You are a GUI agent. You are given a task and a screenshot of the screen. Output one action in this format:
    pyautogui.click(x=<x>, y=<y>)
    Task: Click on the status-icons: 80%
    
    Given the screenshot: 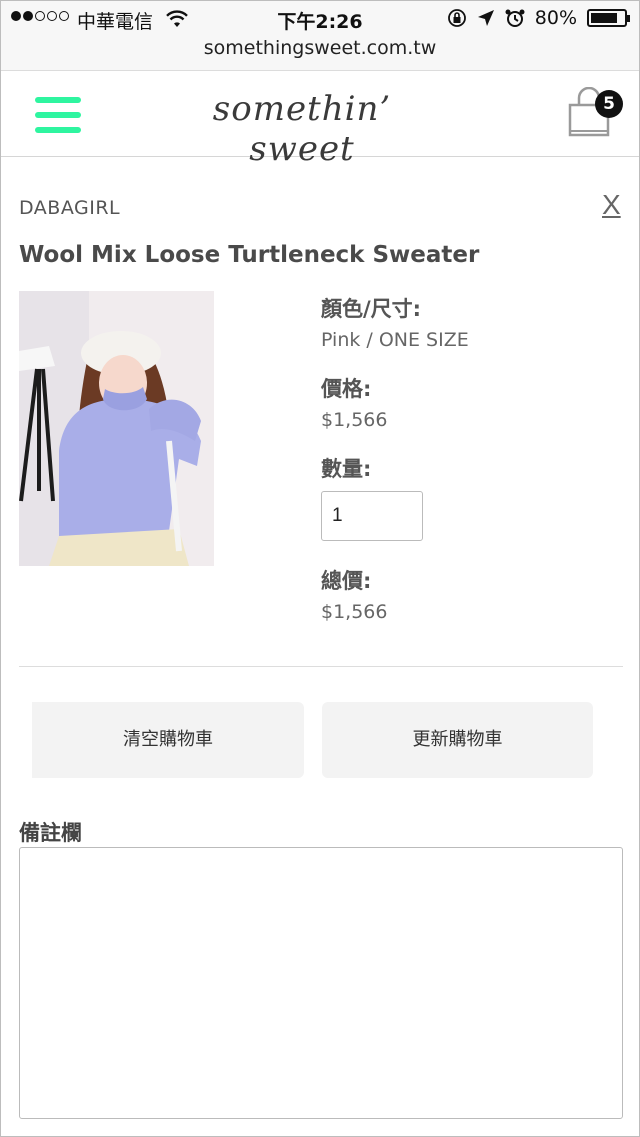 What is the action you would take?
    pyautogui.click(x=538, y=18)
    